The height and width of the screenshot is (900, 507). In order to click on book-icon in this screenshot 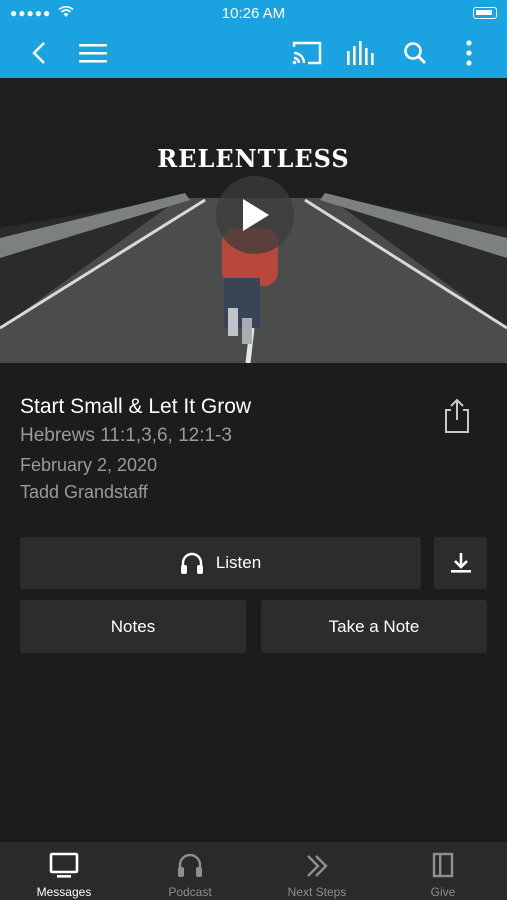, I will do `click(443, 865)`.